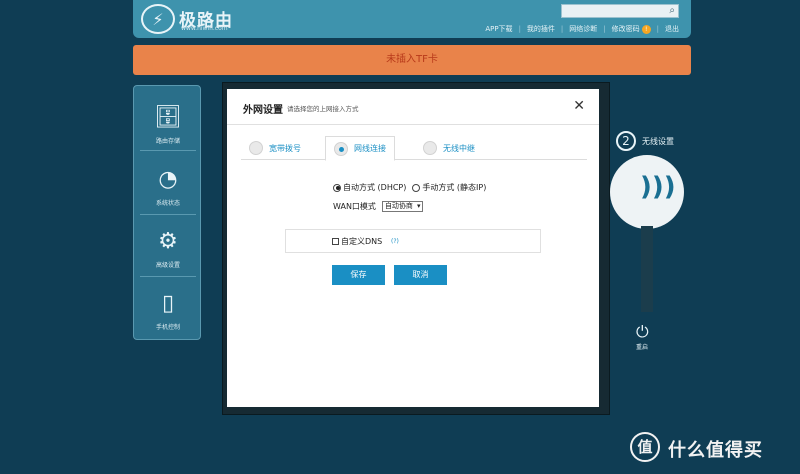  Describe the element at coordinates (369, 187) in the screenshot. I see `radio-dhcp: 自动方式 (DHCP)` at that location.